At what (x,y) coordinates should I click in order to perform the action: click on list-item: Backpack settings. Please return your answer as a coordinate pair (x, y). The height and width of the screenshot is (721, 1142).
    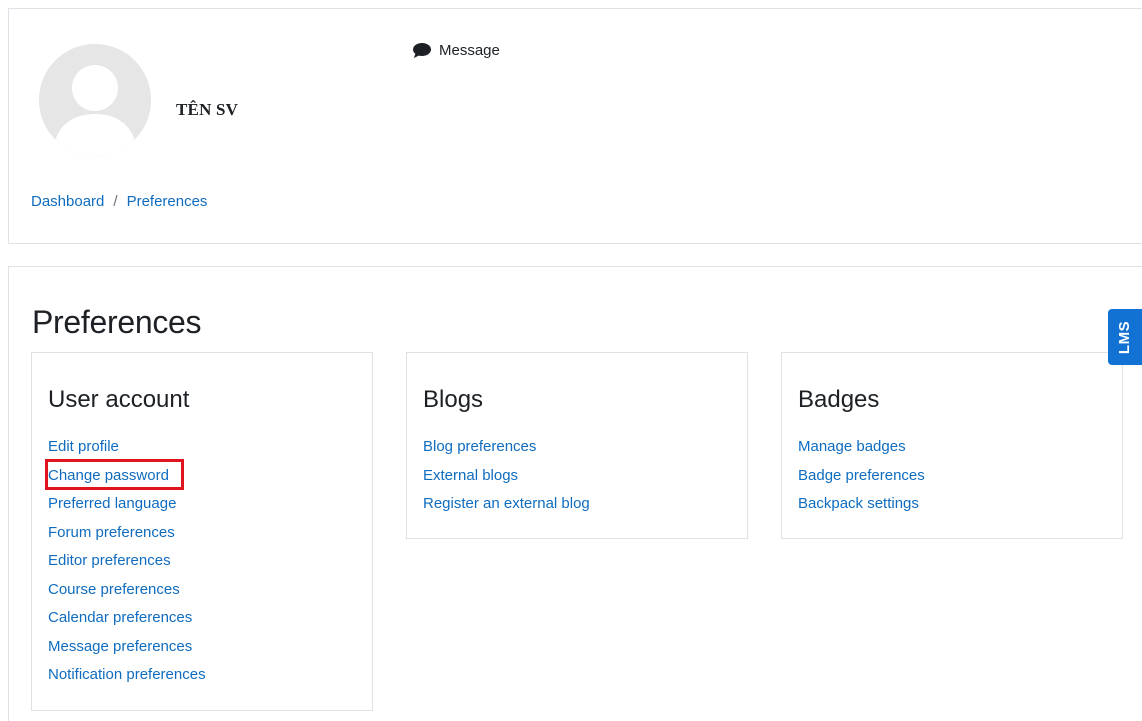
    Looking at the image, I should click on (861, 504).